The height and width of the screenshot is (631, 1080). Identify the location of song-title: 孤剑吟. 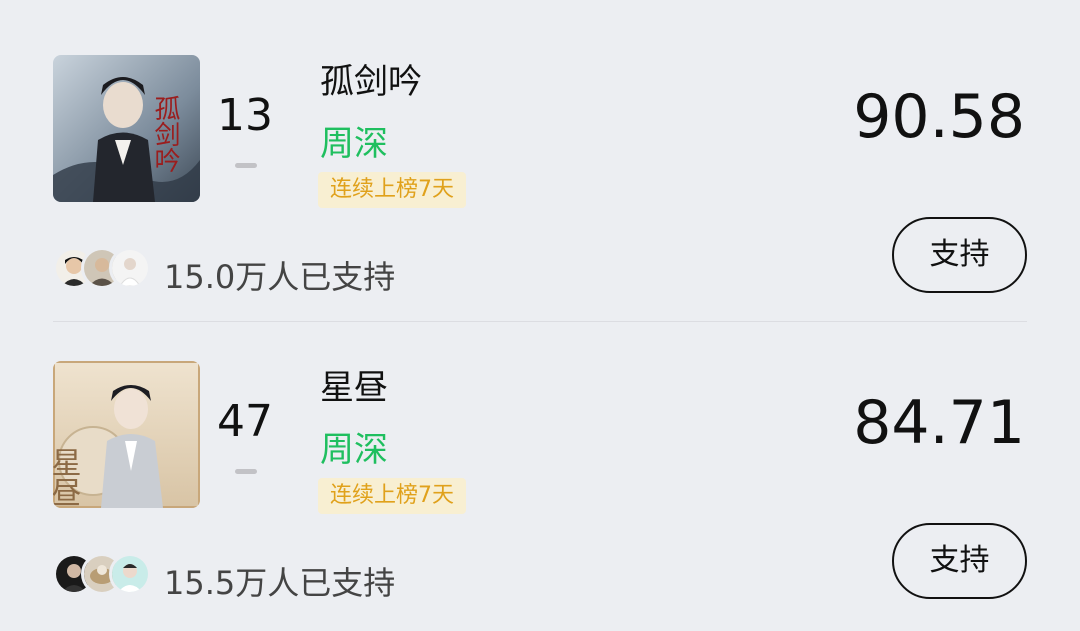
(371, 78).